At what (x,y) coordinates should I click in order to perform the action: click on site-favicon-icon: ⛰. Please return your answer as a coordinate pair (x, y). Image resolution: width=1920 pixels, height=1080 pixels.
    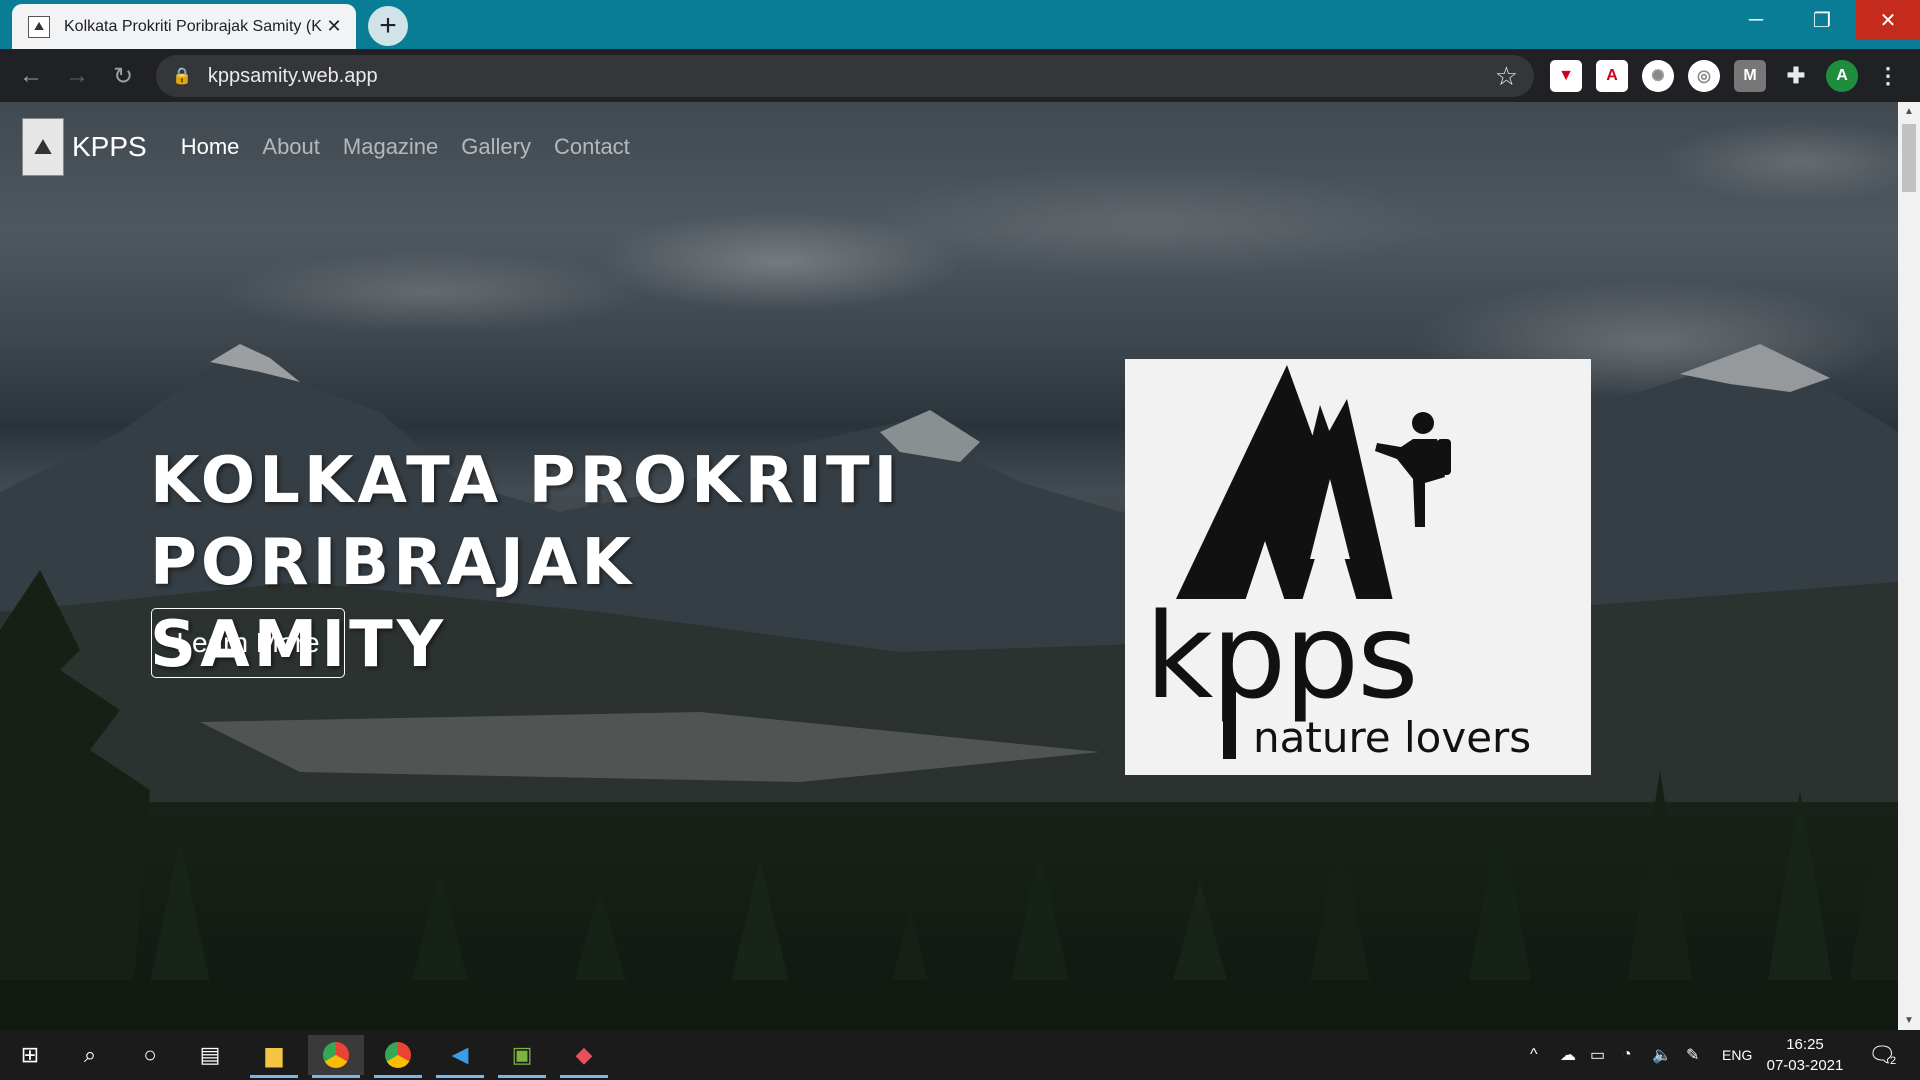
    Looking at the image, I should click on (39, 26).